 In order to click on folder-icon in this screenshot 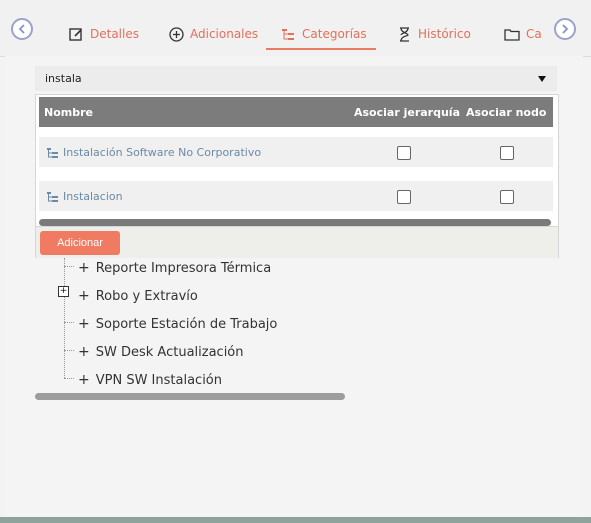, I will do `click(512, 34)`.